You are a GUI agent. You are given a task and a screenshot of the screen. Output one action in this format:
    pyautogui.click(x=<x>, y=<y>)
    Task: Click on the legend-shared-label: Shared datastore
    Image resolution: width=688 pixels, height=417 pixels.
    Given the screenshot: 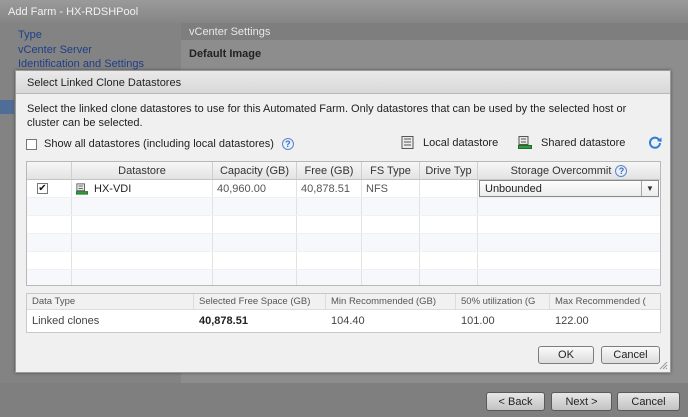 What is the action you would take?
    pyautogui.click(x=583, y=142)
    